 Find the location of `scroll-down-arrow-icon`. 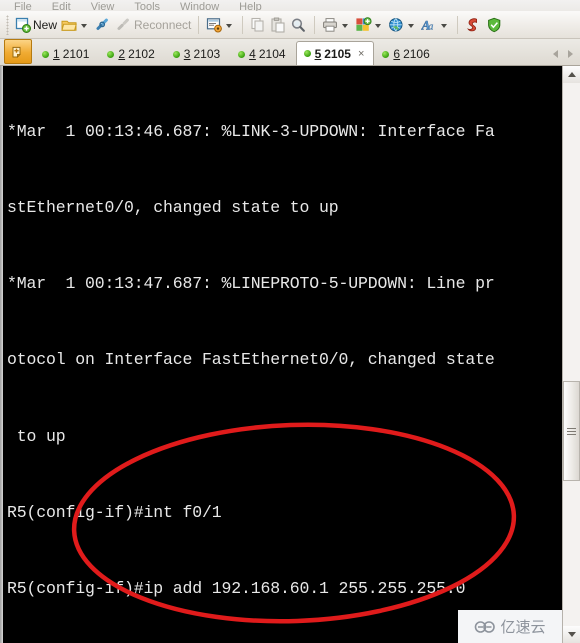

scroll-down-arrow-icon is located at coordinates (571, 634).